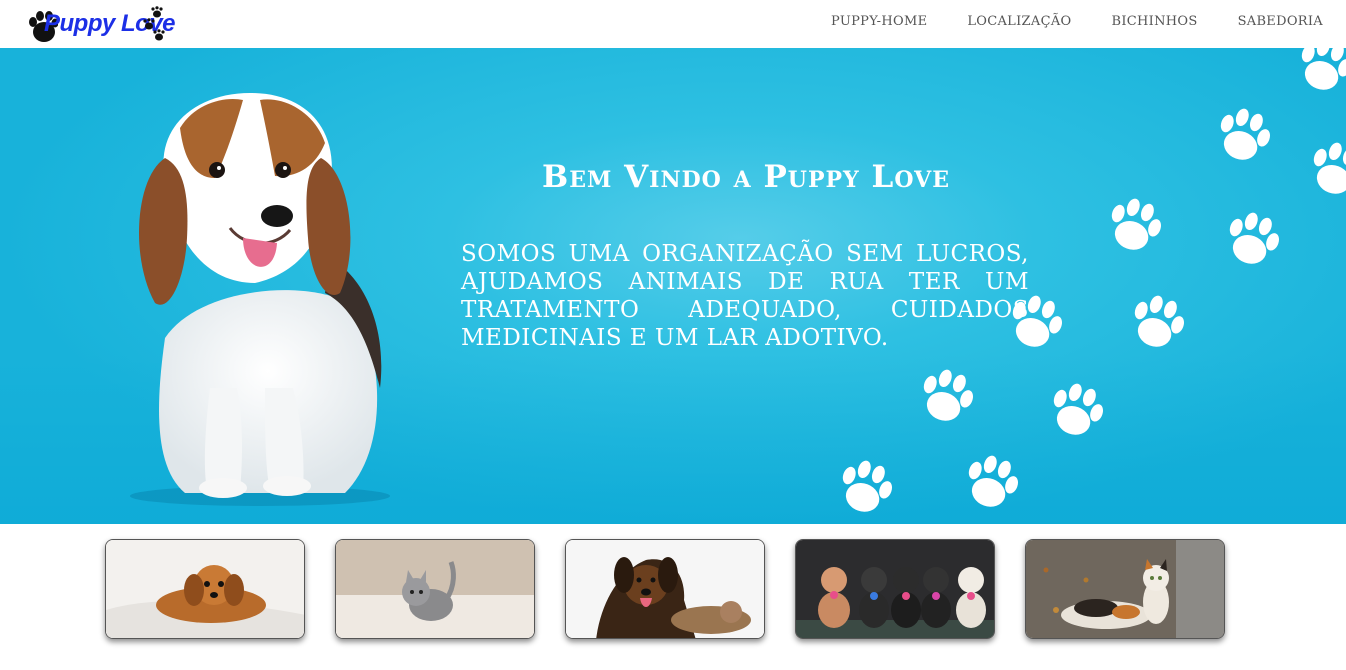  What do you see at coordinates (879, 21) in the screenshot?
I see `nav-link-puppy-home: PUPPY-HOME` at bounding box center [879, 21].